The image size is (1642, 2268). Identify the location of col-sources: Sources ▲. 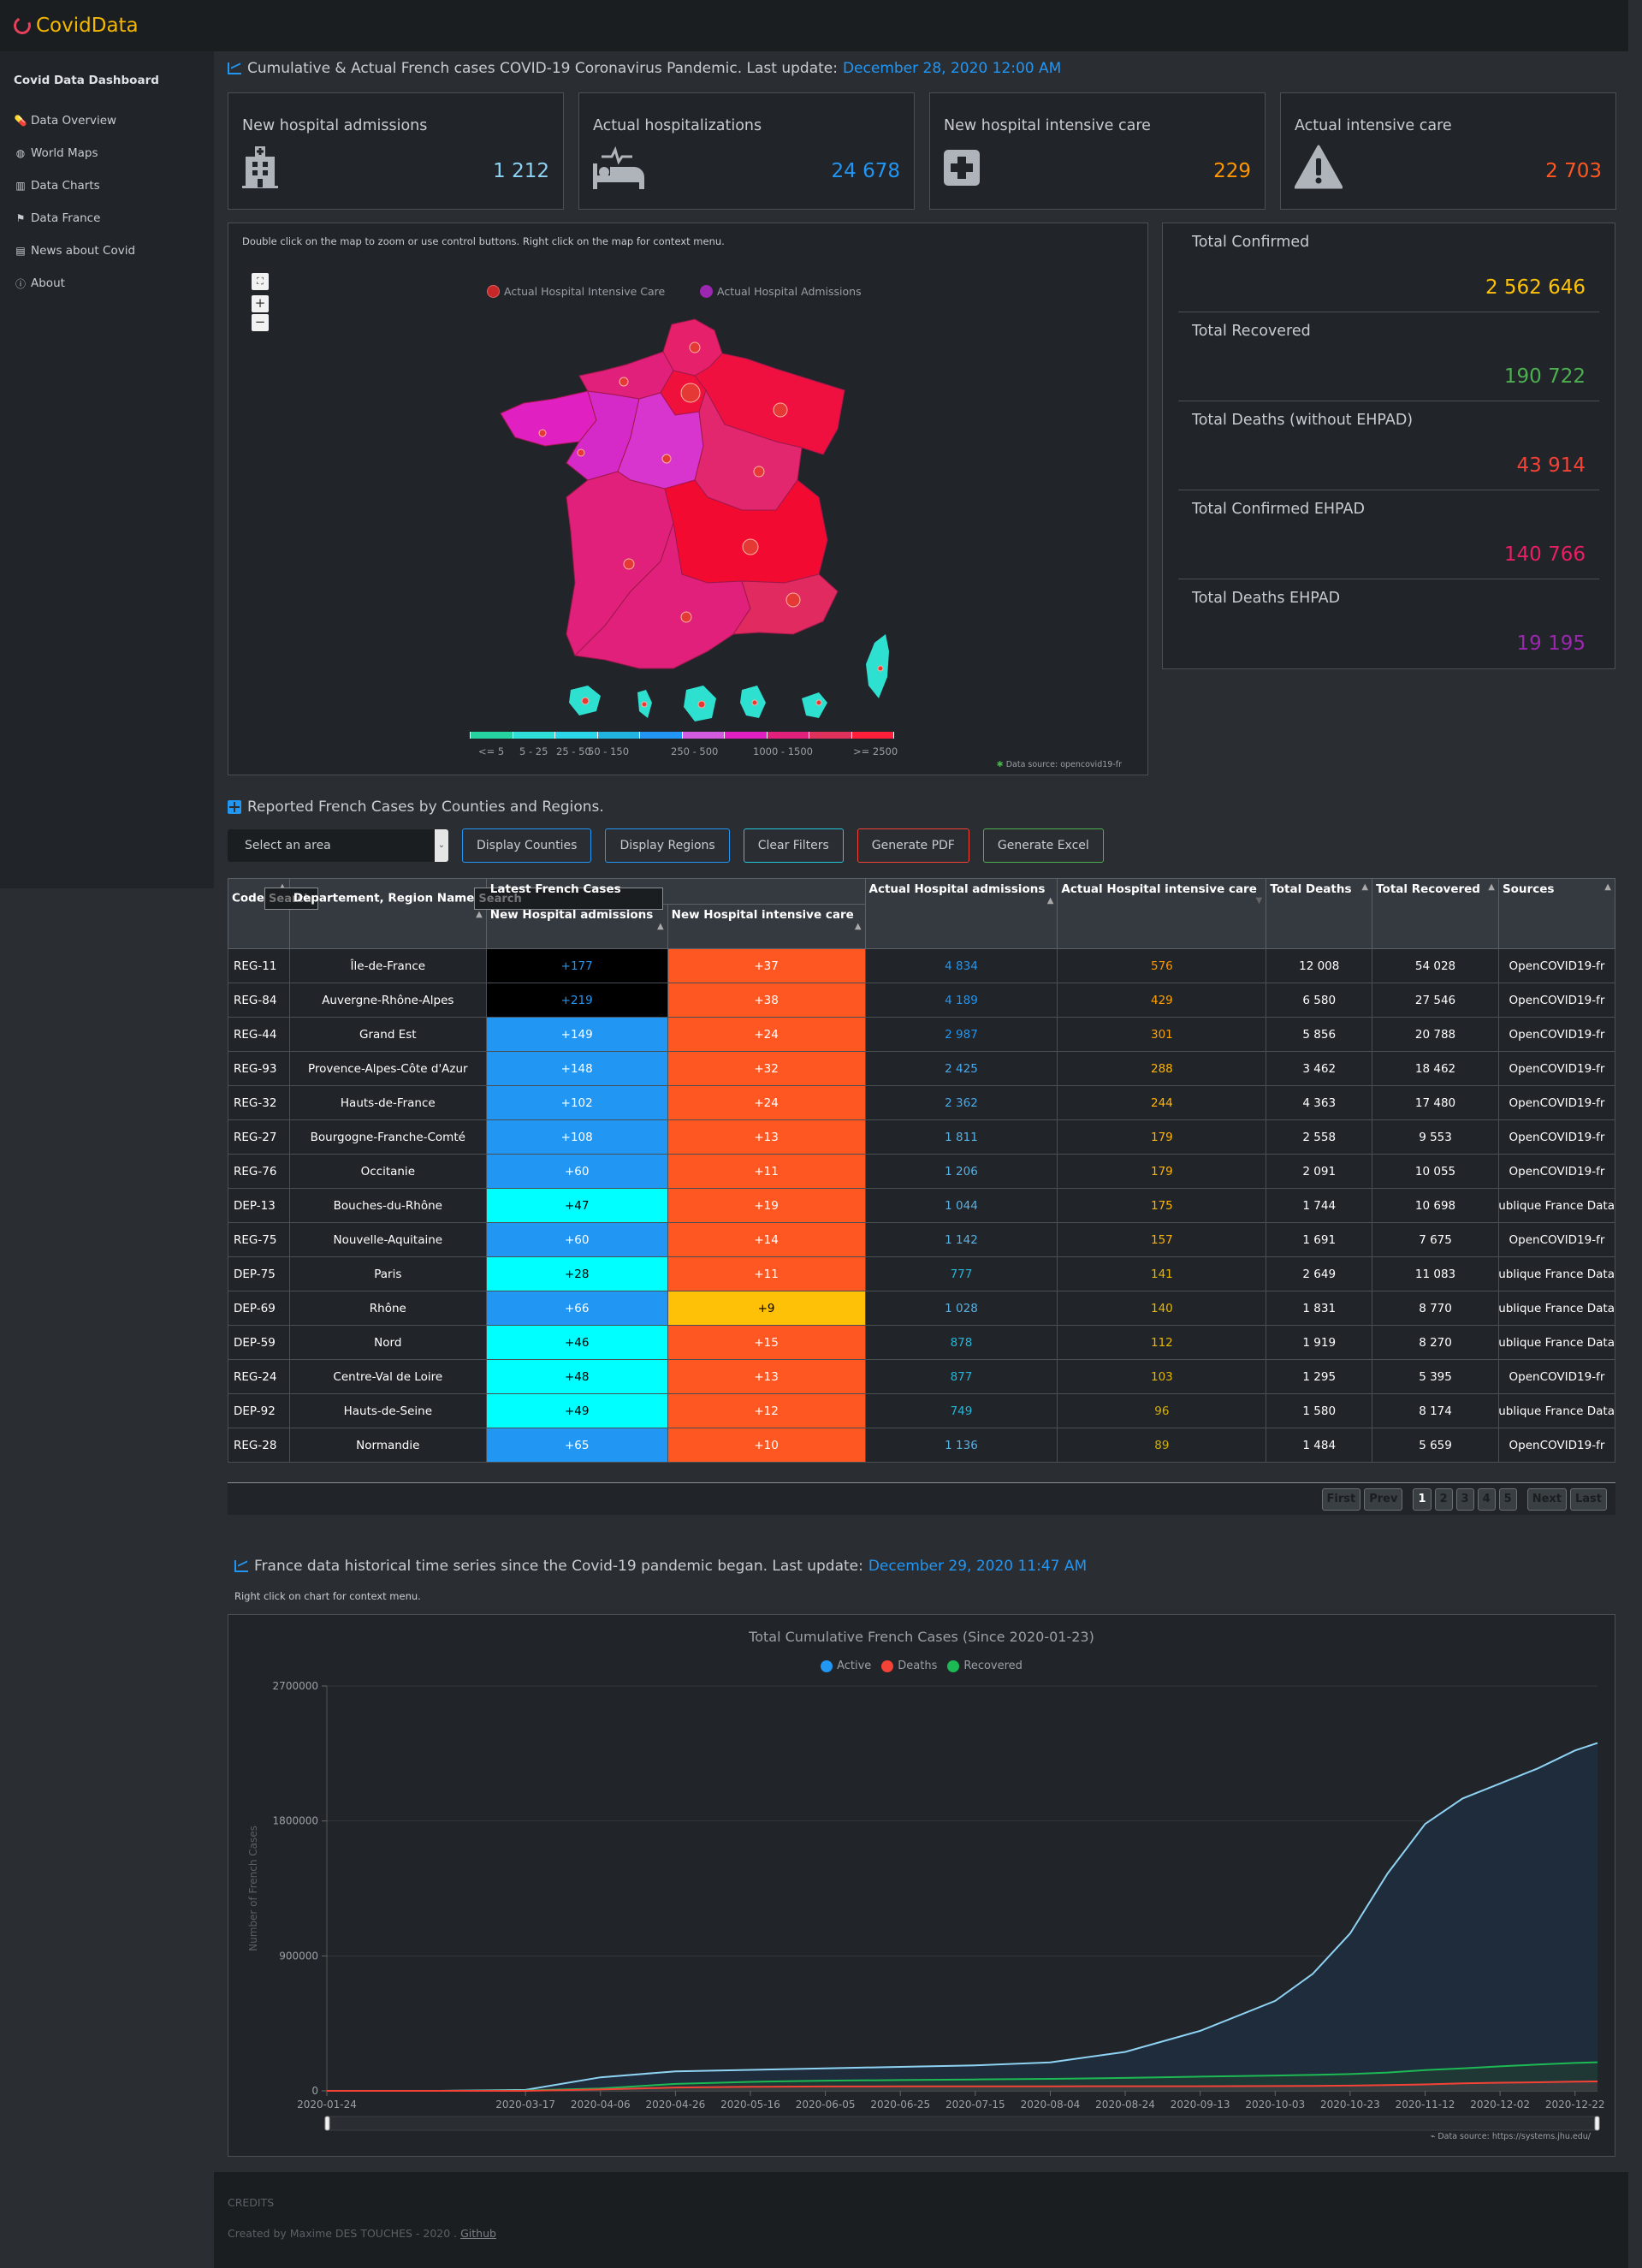
(1556, 913).